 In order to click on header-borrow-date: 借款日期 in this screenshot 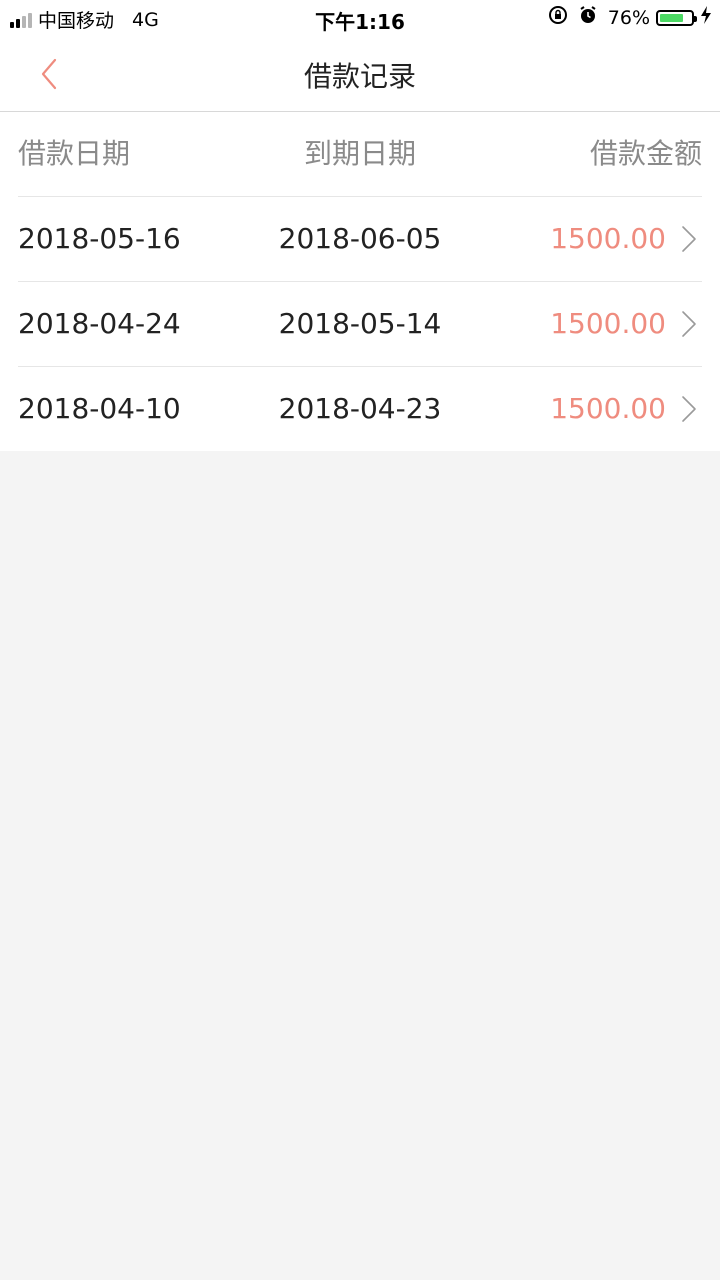, I will do `click(74, 153)`.